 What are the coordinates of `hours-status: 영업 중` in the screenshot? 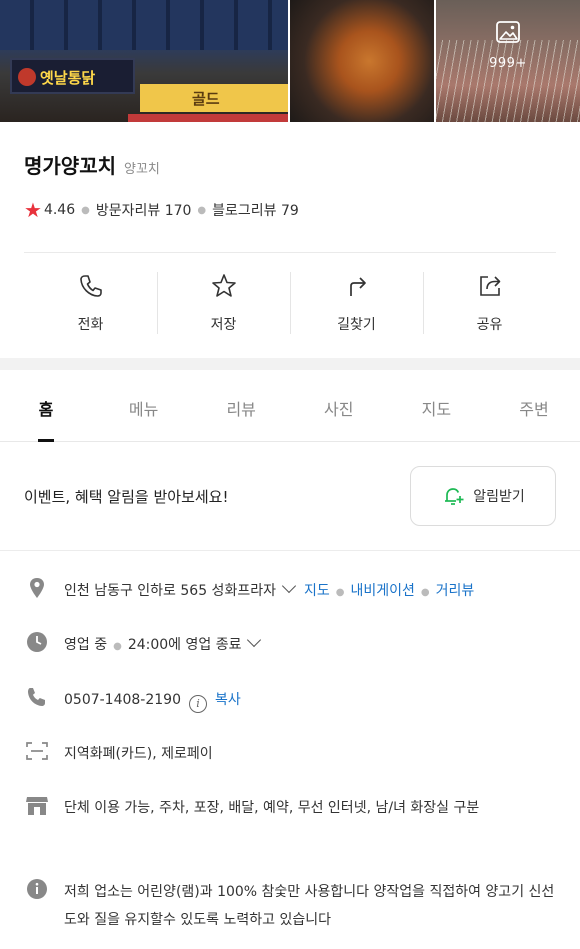 It's located at (86, 645).